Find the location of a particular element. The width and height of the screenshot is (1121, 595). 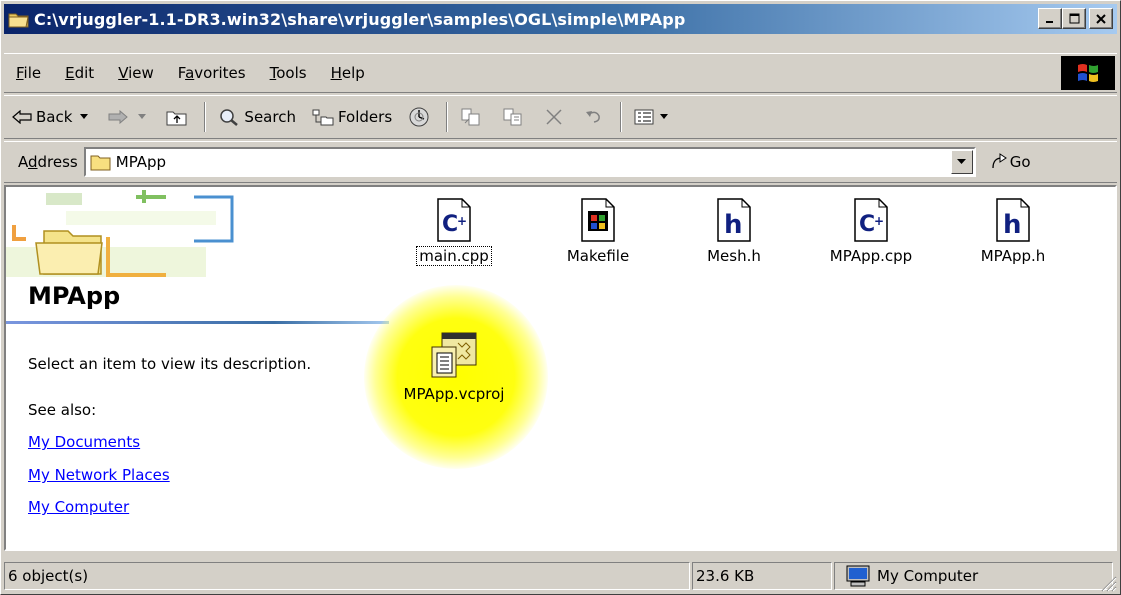

search-icon is located at coordinates (229, 117).